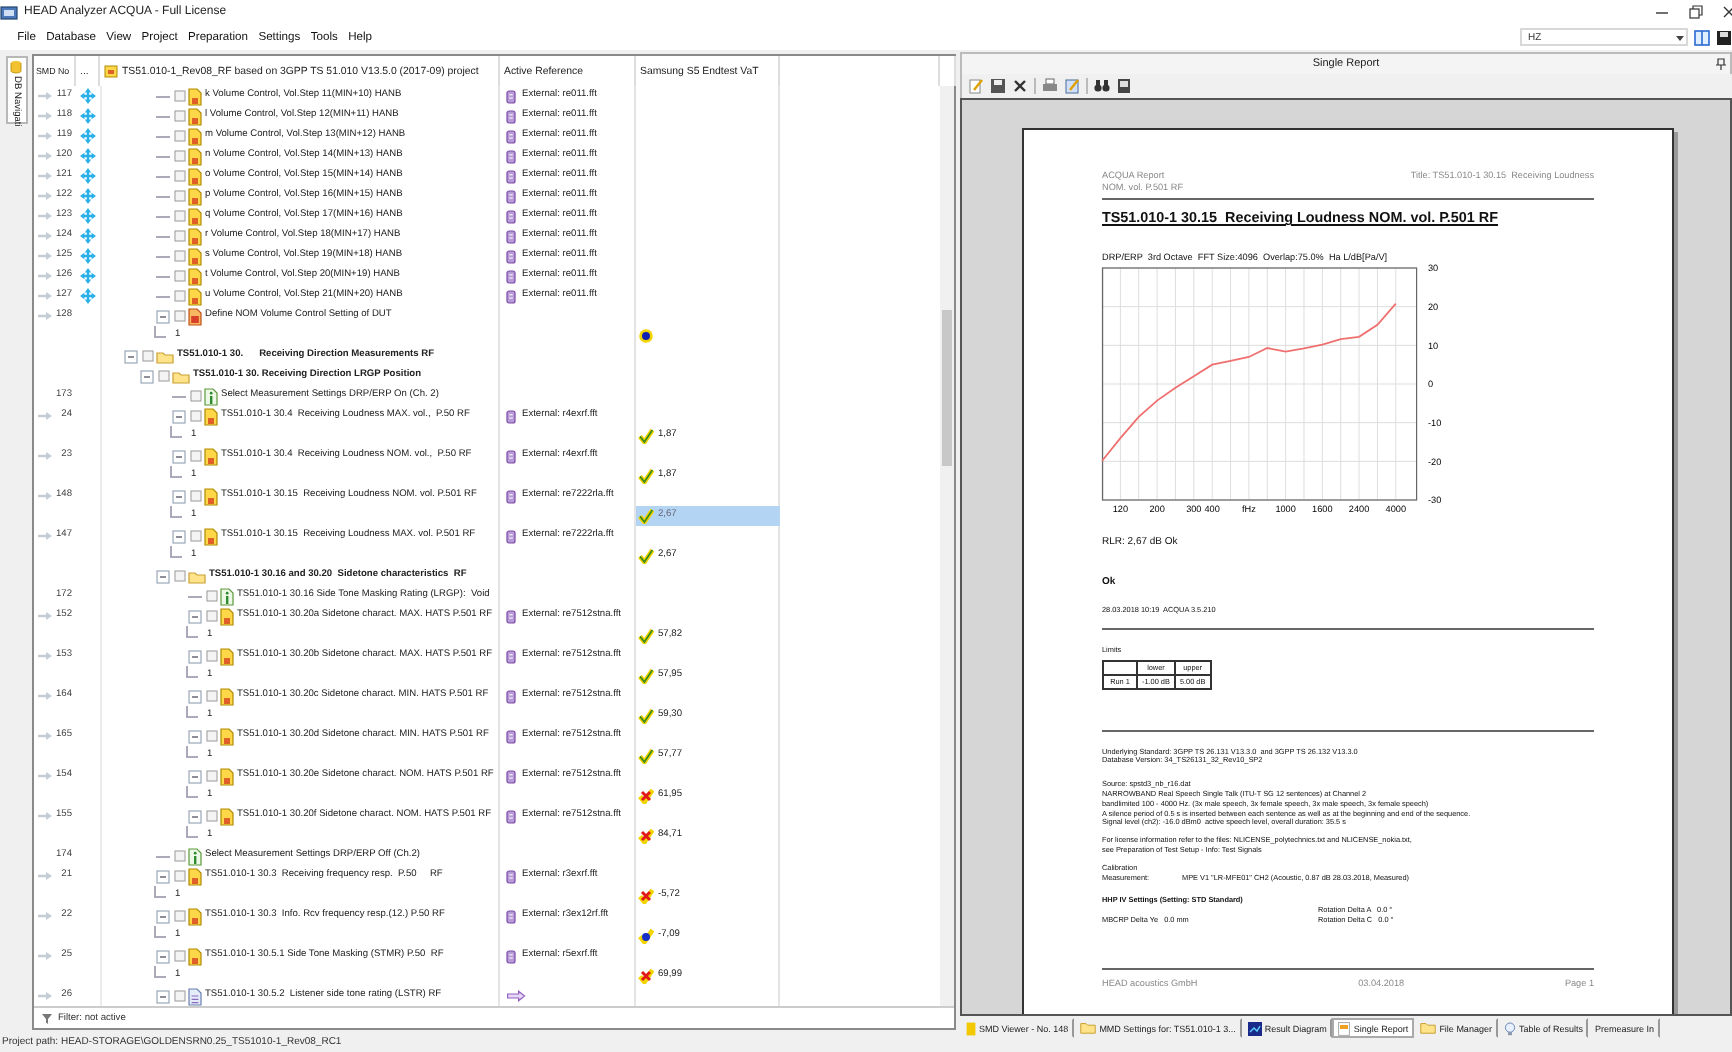 The image size is (1732, 1052). Describe the element at coordinates (1696, 12) in the screenshot. I see `restore-icon` at that location.